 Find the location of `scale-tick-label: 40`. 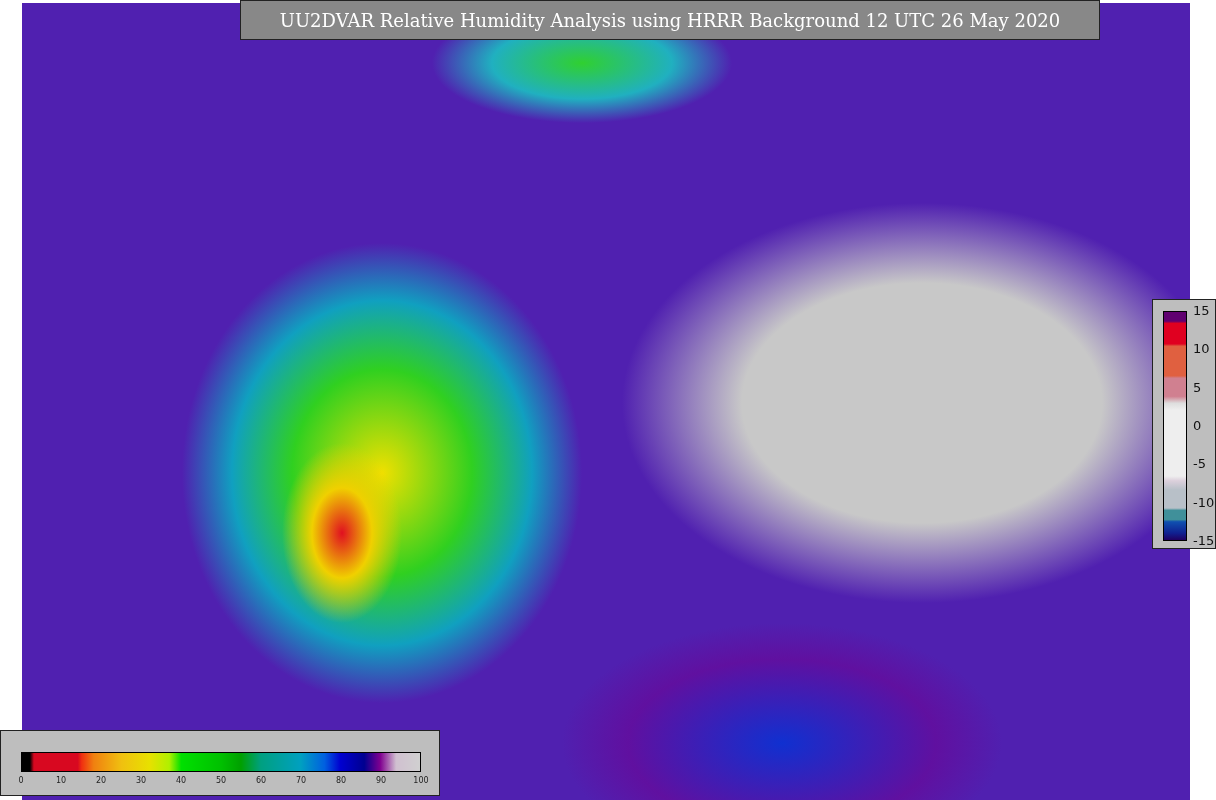

scale-tick-label: 40 is located at coordinates (181, 781).